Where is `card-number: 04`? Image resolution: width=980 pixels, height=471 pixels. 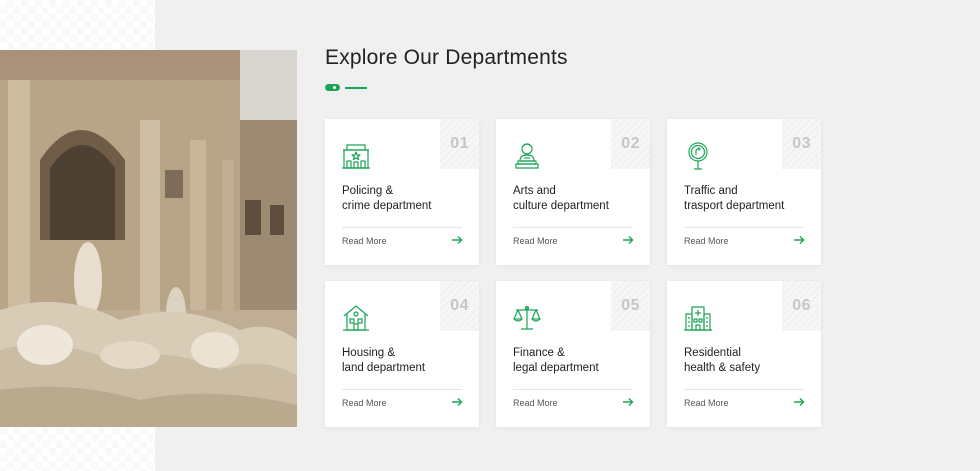
card-number: 04 is located at coordinates (459, 305).